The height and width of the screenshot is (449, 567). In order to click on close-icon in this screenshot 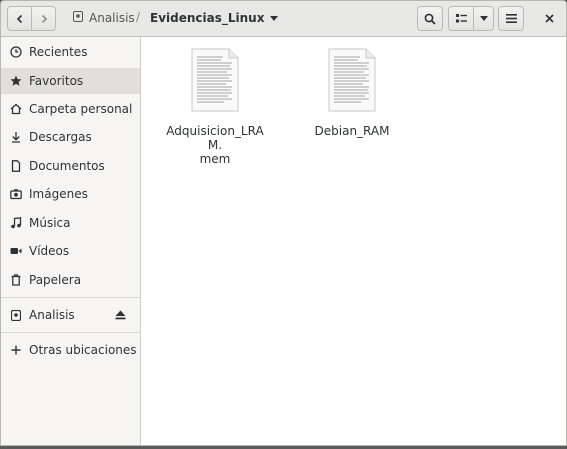, I will do `click(549, 19)`.